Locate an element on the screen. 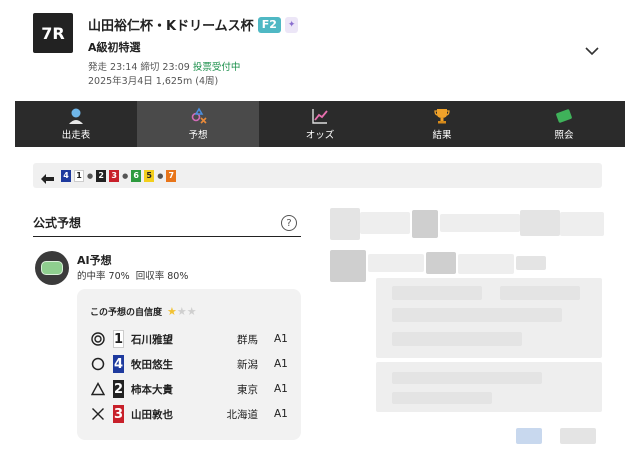  tab-label: オッズ is located at coordinates (320, 135).